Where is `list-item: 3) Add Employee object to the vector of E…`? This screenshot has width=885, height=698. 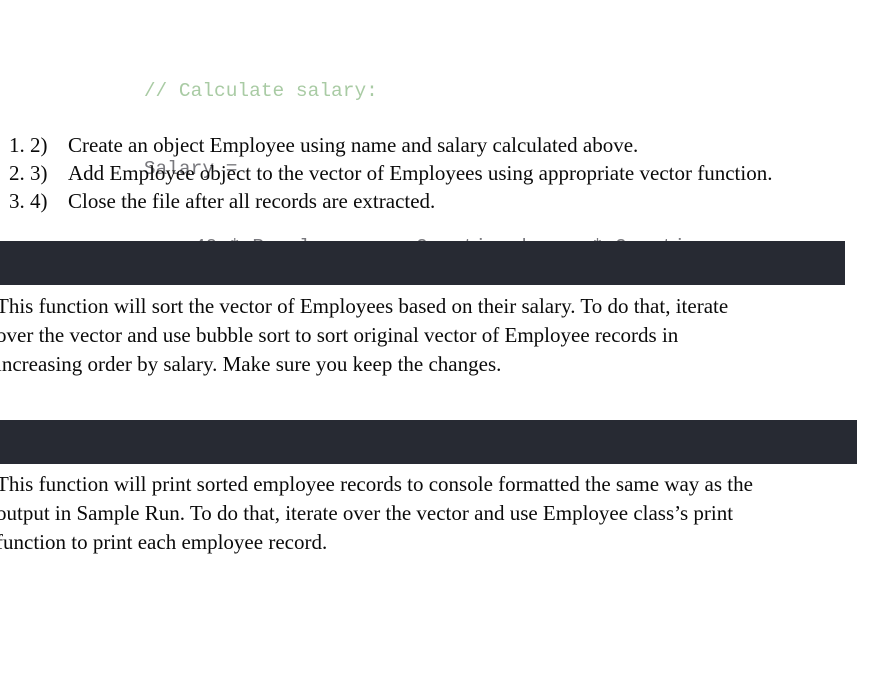 list-item: 3) Add Employee object to the vector of E… is located at coordinates (457, 173).